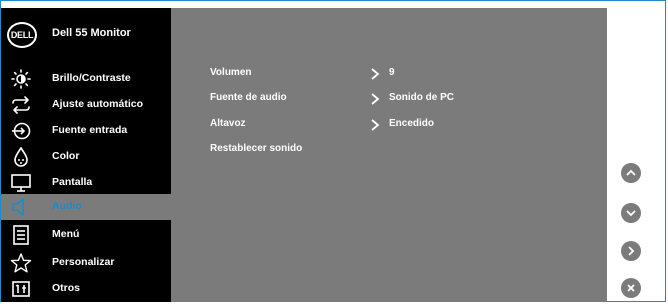 The height and width of the screenshot is (304, 668). I want to click on menu-item-personalize: Personalizar, so click(86, 263).